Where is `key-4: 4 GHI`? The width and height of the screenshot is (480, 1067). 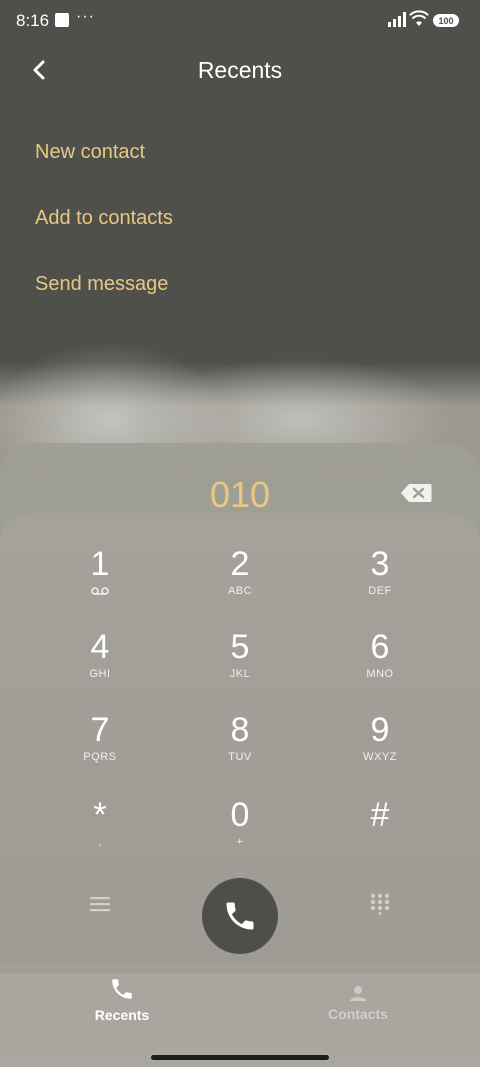 key-4: 4 GHI is located at coordinates (100, 663).